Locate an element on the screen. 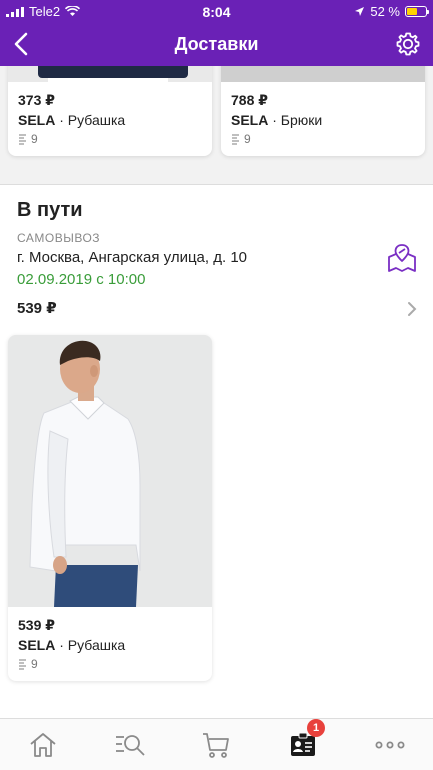  tab-bar: 1 is located at coordinates (216, 744).